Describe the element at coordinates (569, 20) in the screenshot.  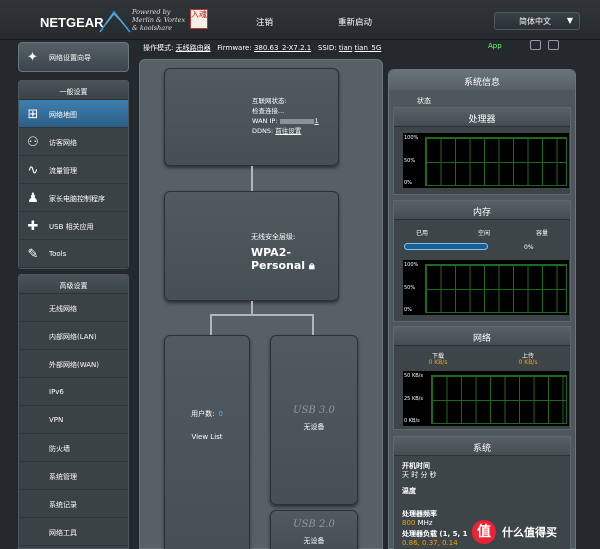
I see `chevron-down-icon: ▼` at that location.